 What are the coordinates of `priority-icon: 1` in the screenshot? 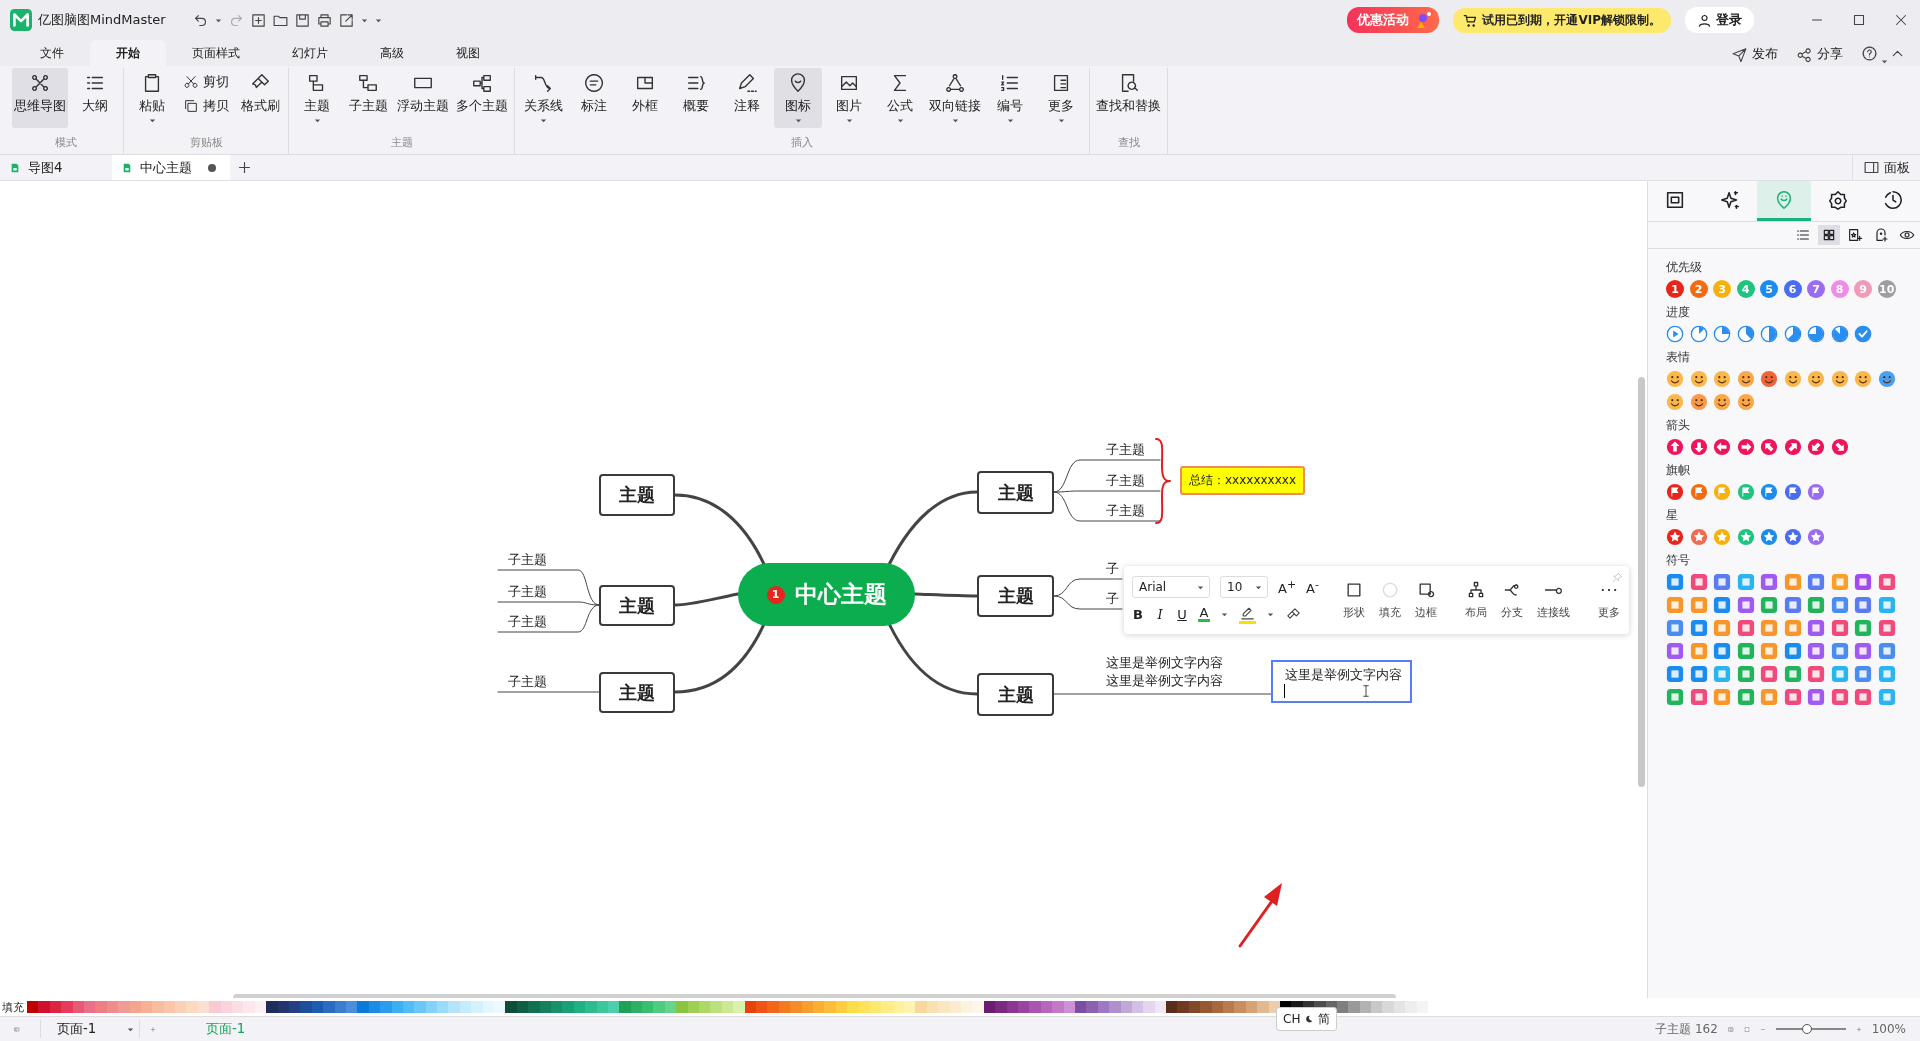 It's located at (1675, 289).